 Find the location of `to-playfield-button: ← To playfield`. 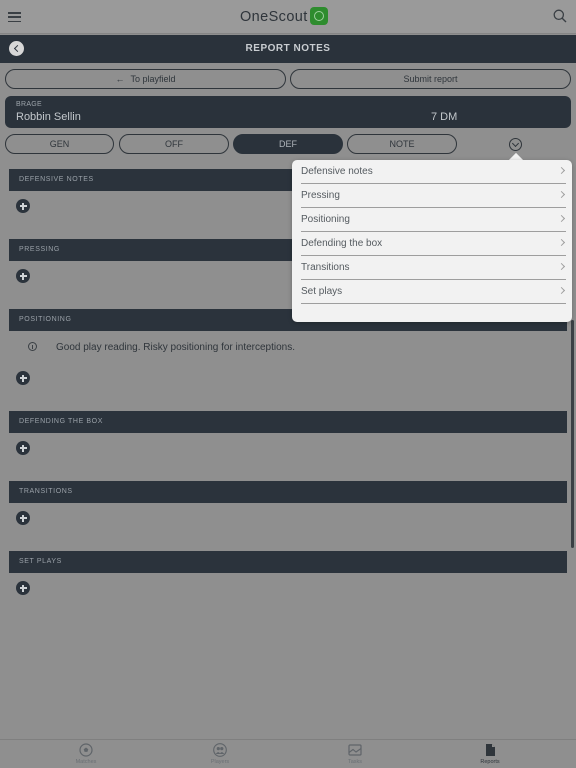

to-playfield-button: ← To playfield is located at coordinates (145, 79).